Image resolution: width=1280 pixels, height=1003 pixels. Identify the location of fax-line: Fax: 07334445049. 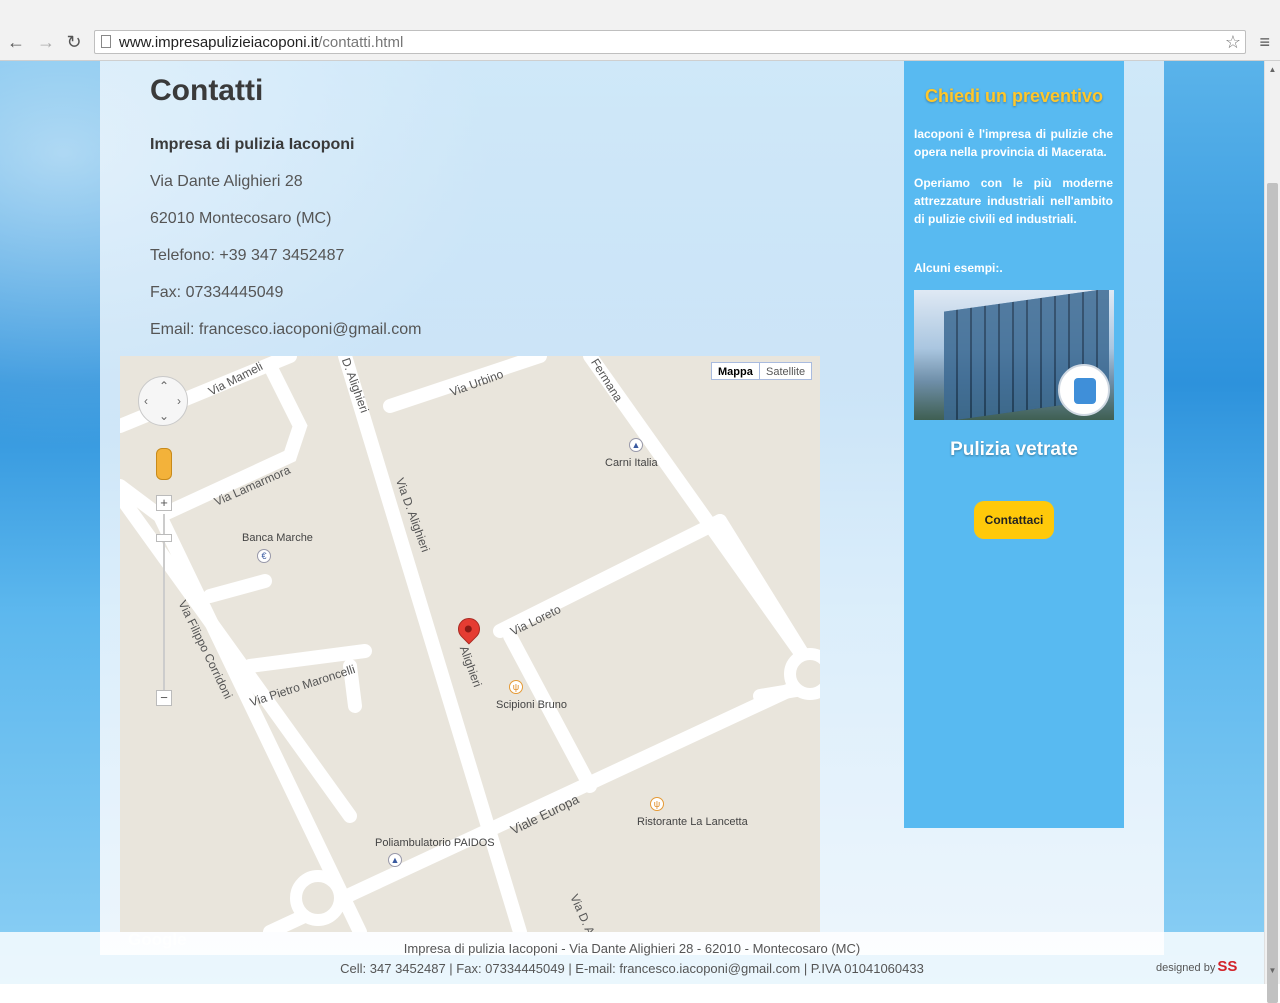
(217, 292).